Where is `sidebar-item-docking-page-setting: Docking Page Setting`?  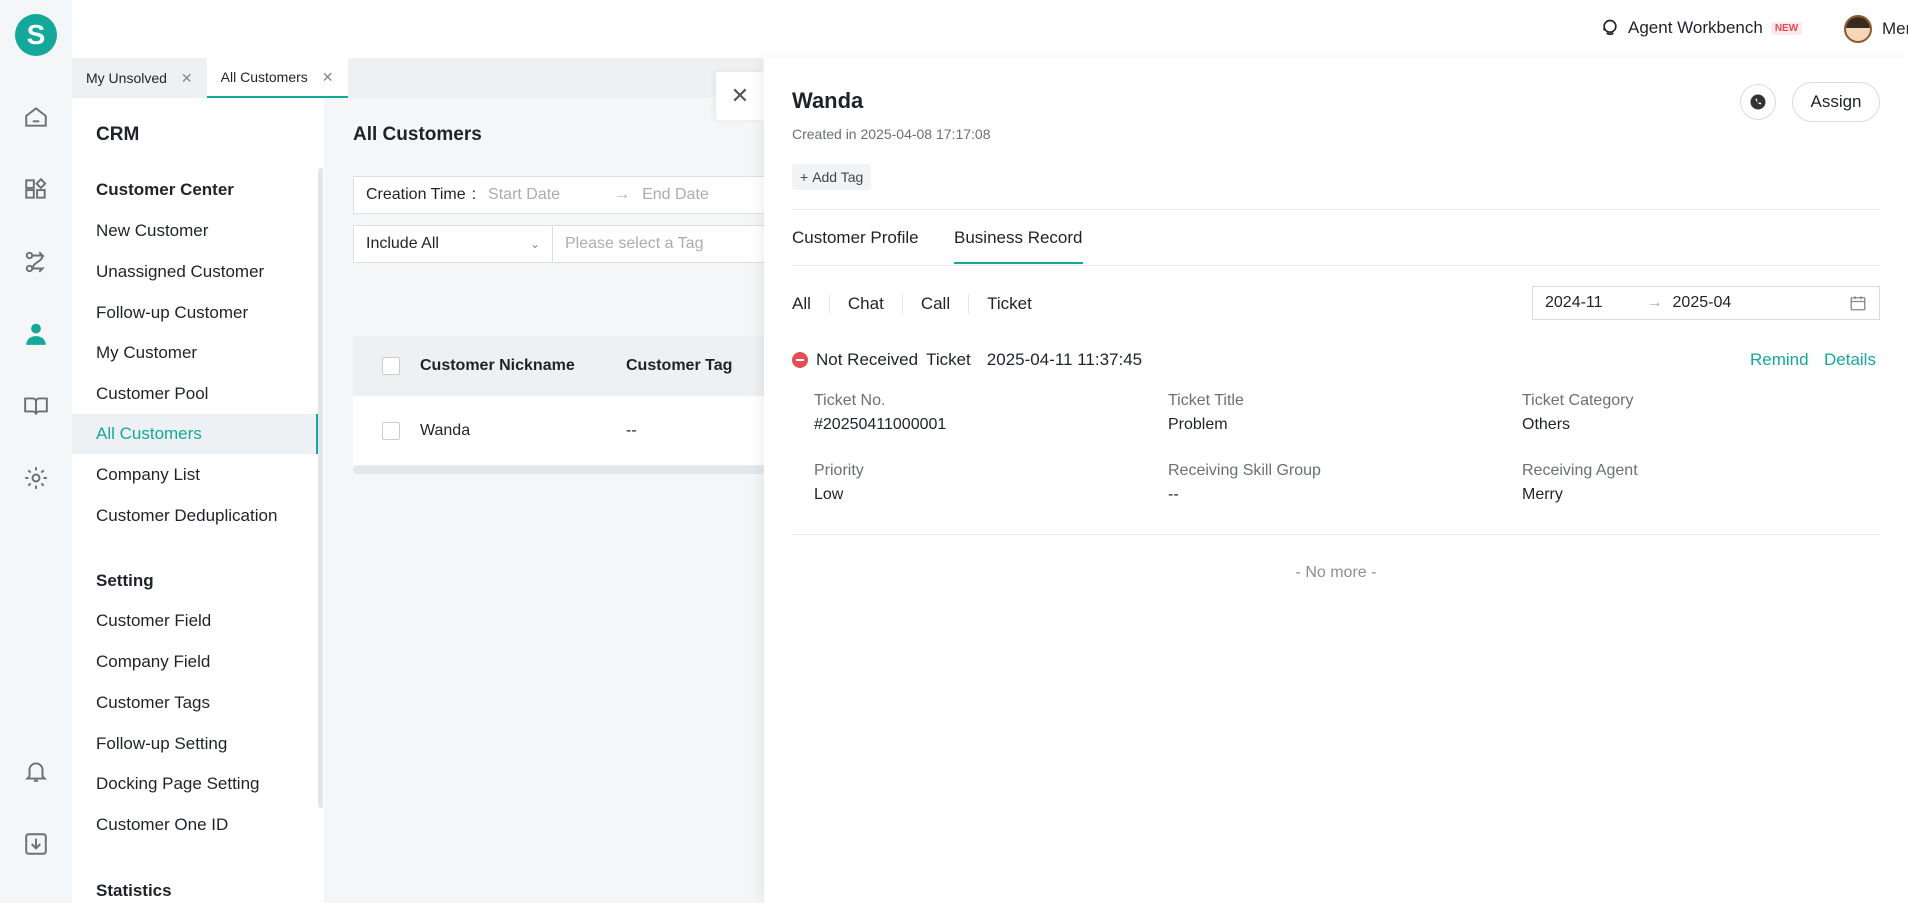
sidebar-item-docking-page-setting: Docking Page Setting is located at coordinates (195, 784).